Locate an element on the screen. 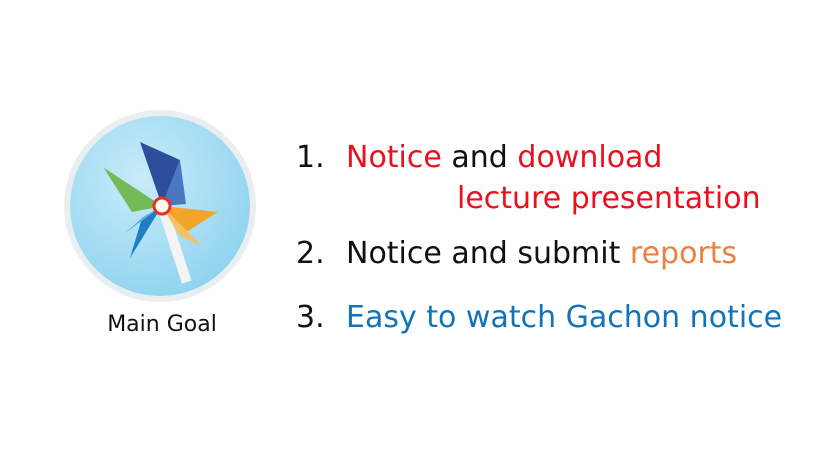 This screenshot has width=833, height=468. logo-caption: Main Goal is located at coordinates (162, 324).